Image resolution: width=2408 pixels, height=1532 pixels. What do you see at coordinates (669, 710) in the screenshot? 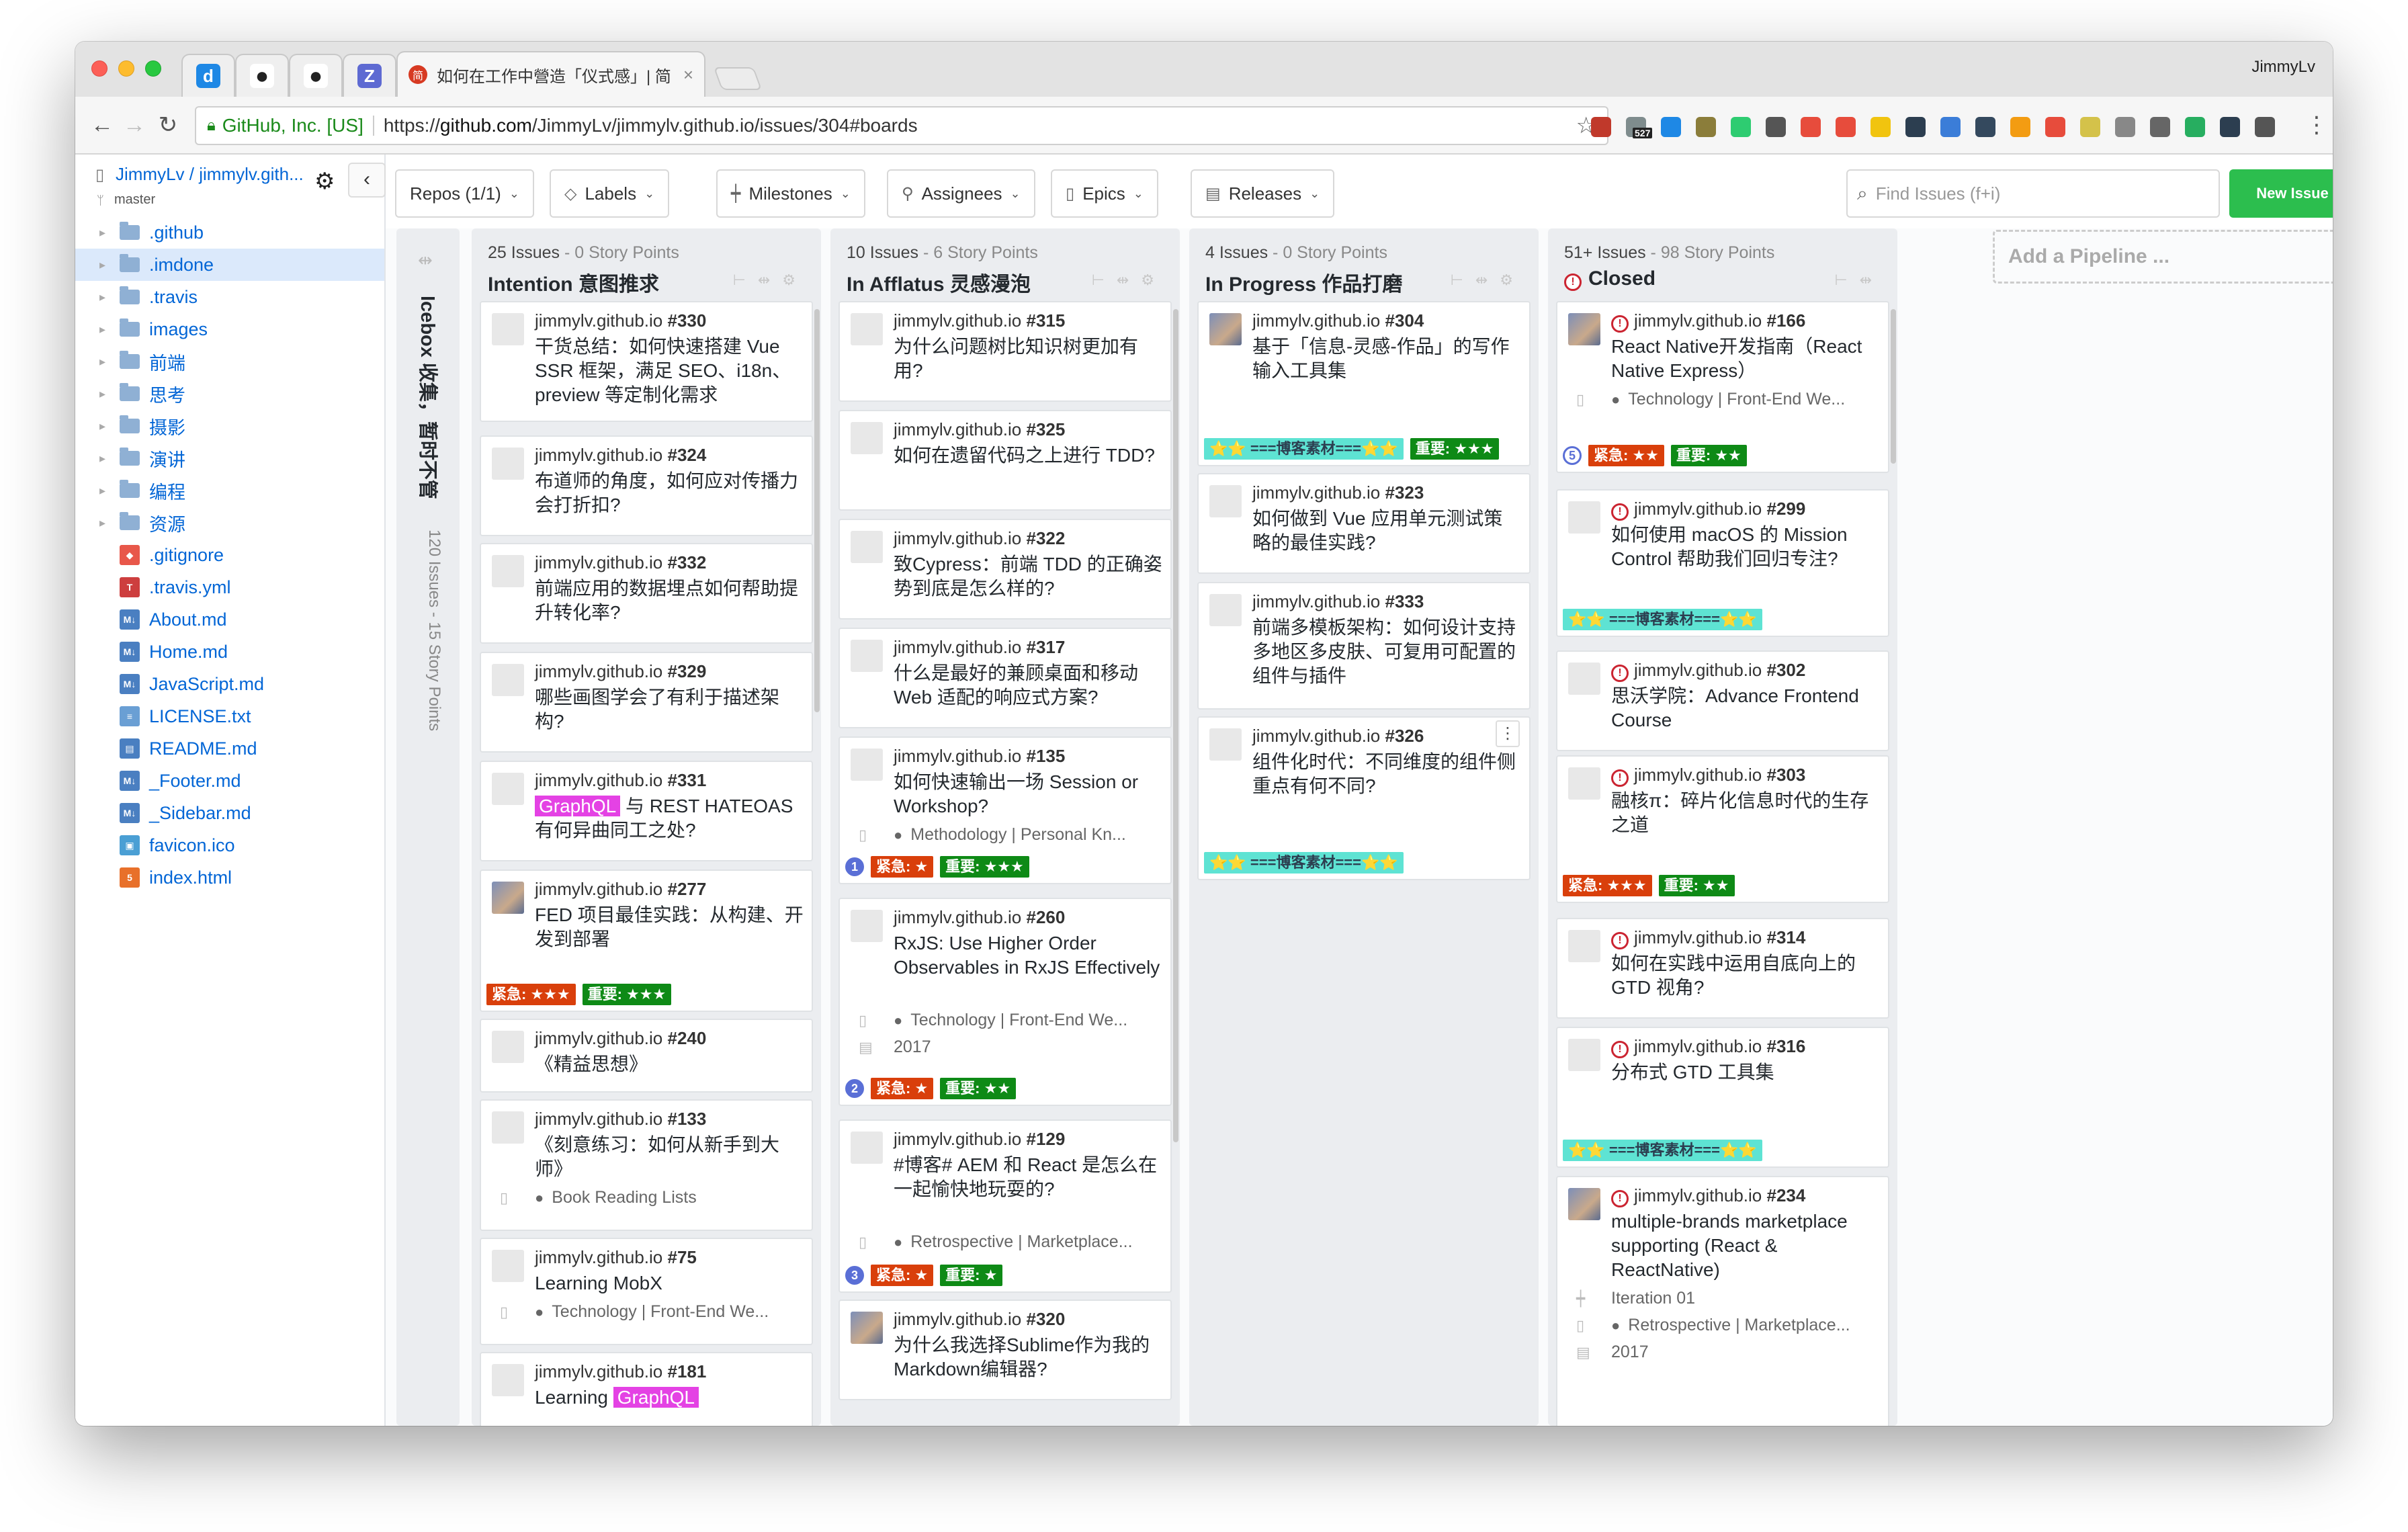
I see `issue-title: 哪些画图学会了有利于描述架构?` at bounding box center [669, 710].